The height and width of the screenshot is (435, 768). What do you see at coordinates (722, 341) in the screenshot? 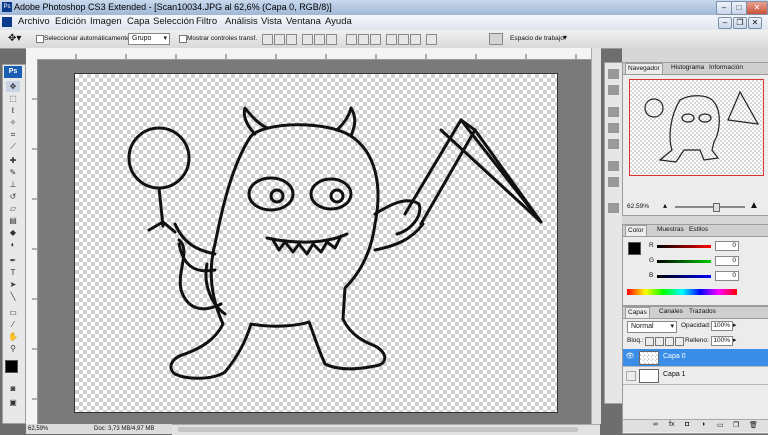
I see `fill-value: 100%` at bounding box center [722, 341].